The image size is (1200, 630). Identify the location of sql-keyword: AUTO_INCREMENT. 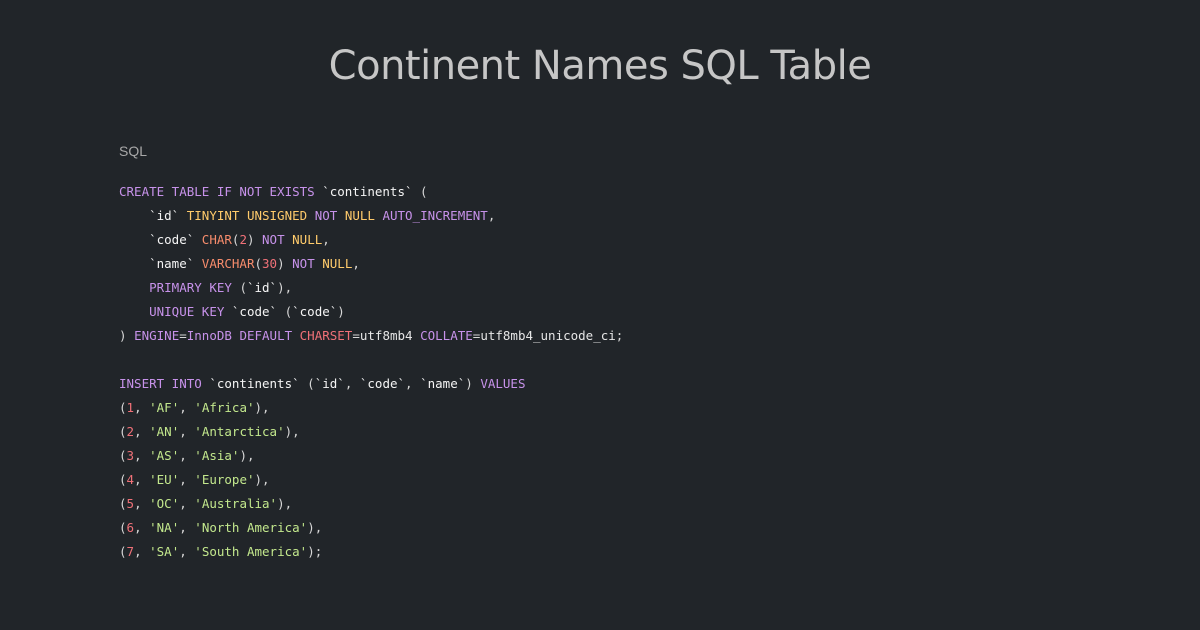
(435, 215).